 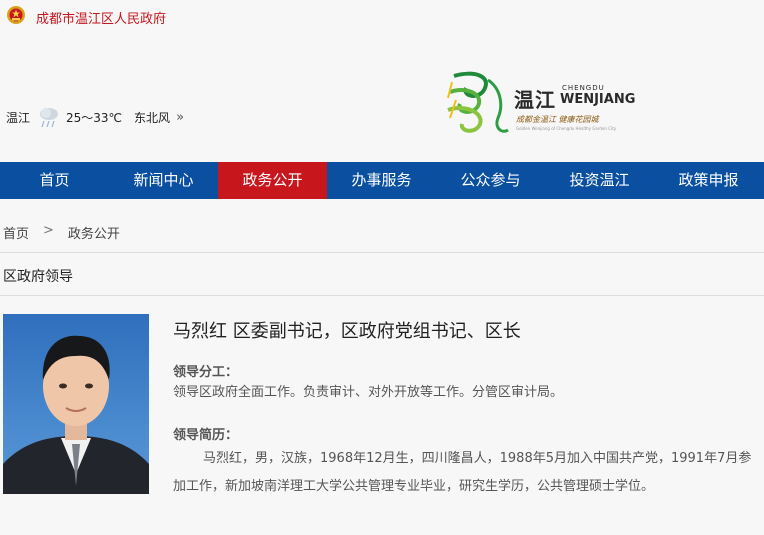 I want to click on leader-name-title: 马烈红 区委副书记，区政府党组书记、区长, so click(x=347, y=331).